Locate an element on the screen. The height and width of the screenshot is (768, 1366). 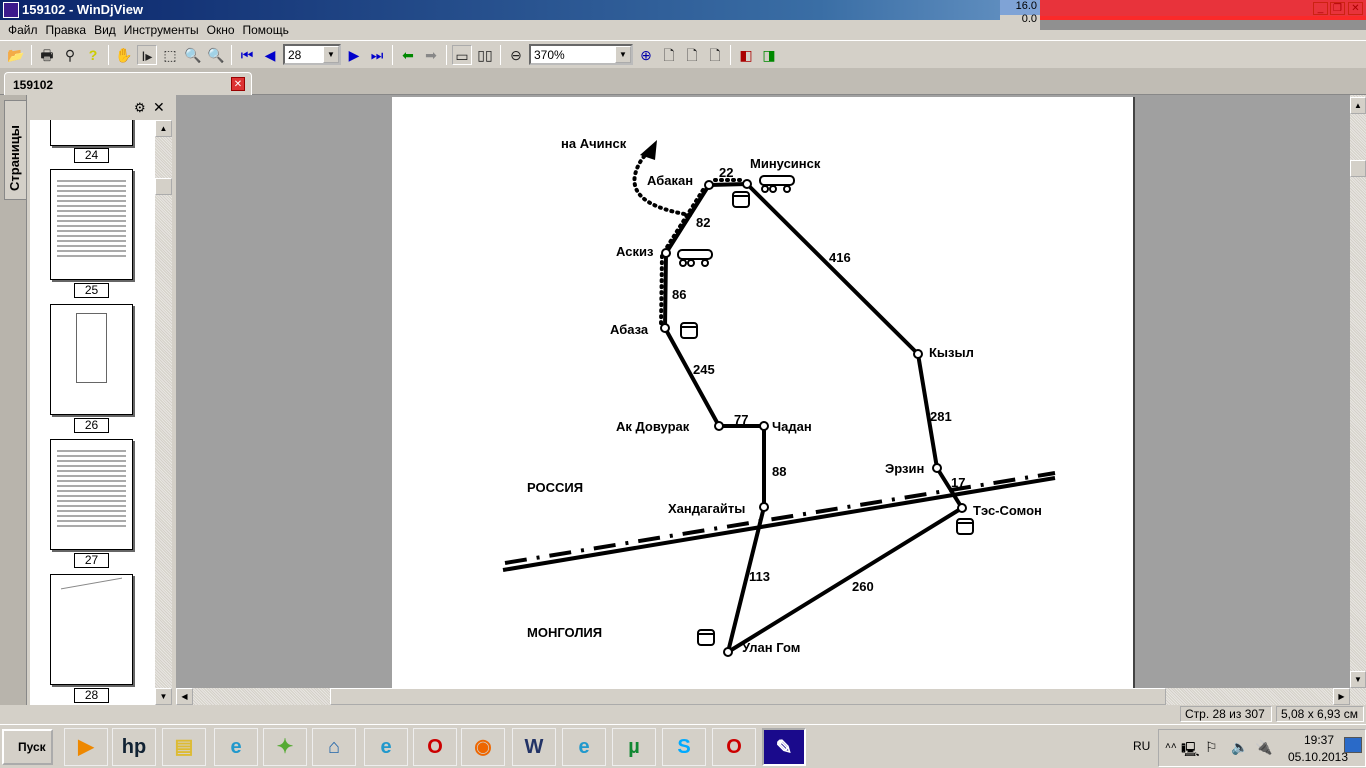
tab-document: 159102 is located at coordinates (128, 84).